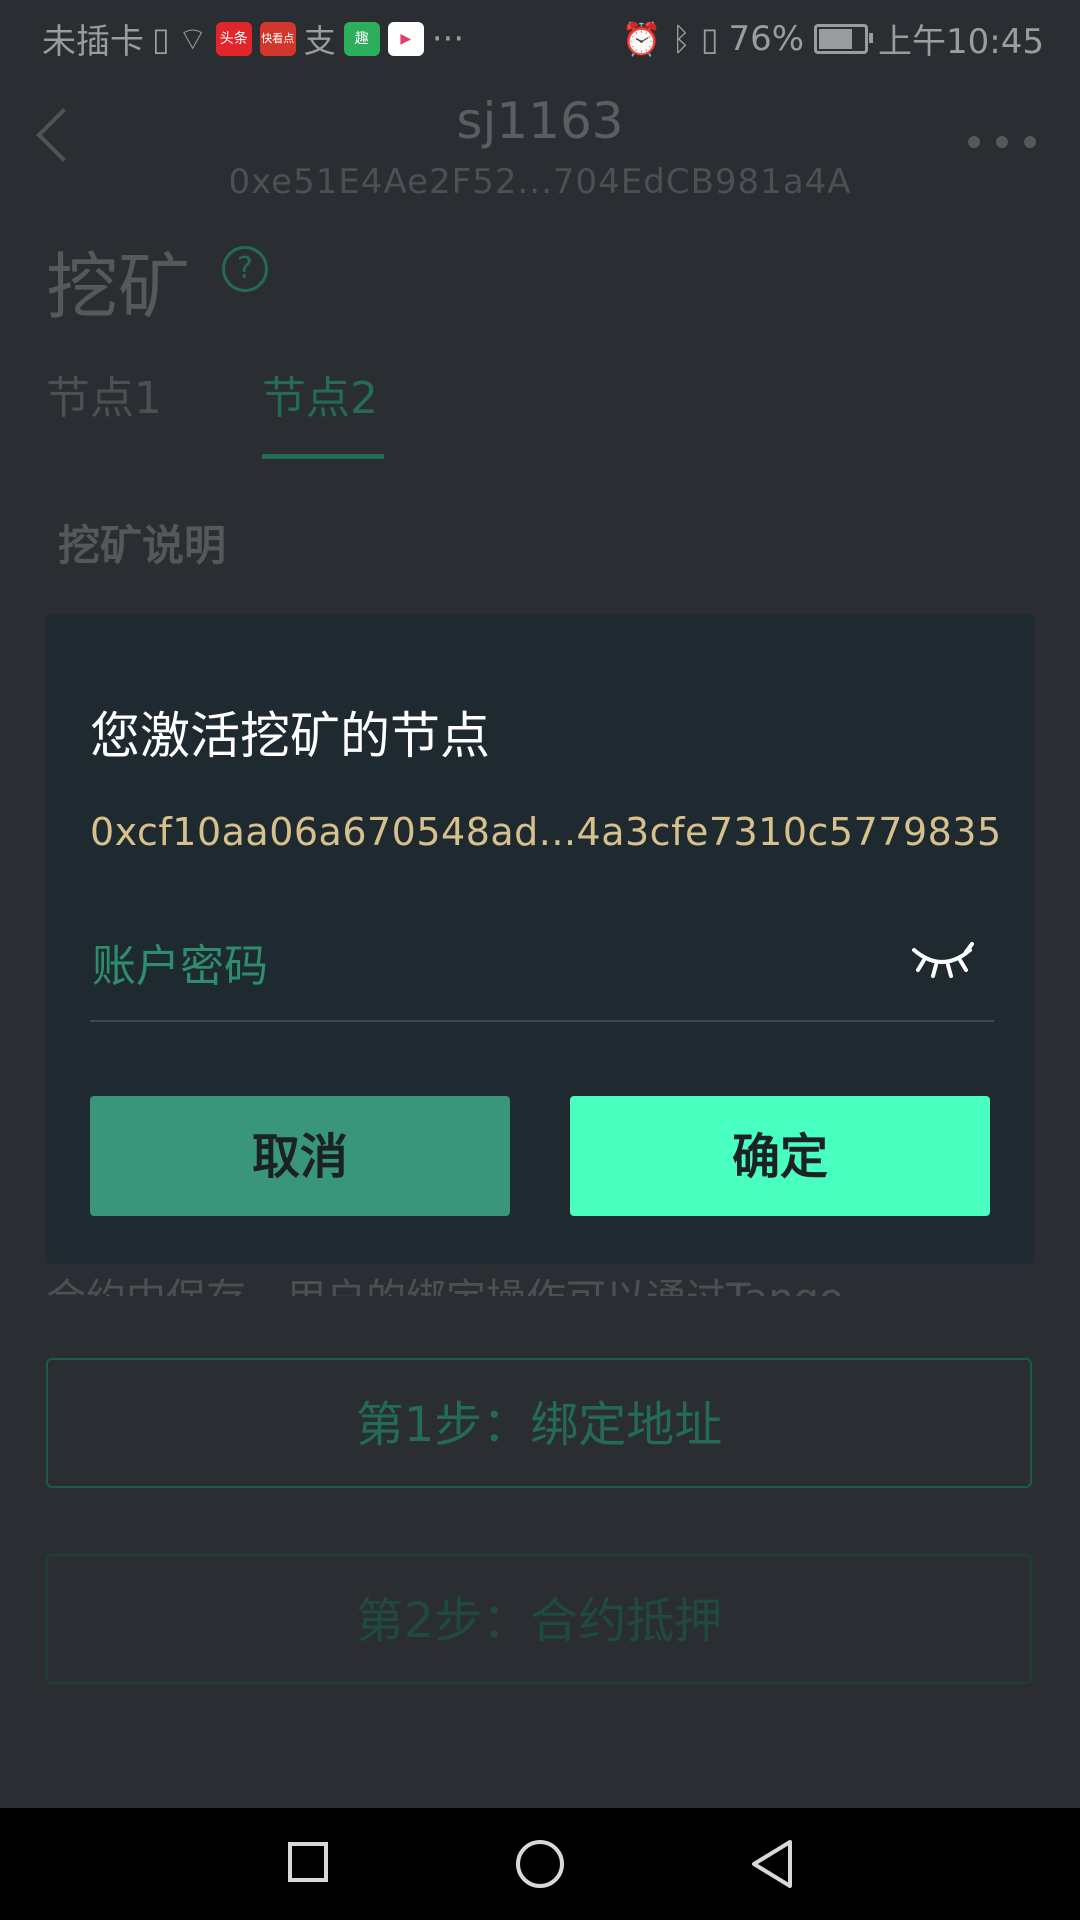 The width and height of the screenshot is (1080, 1920). Describe the element at coordinates (233, 38) in the screenshot. I see `toutiao-app-icon: 头条` at that location.